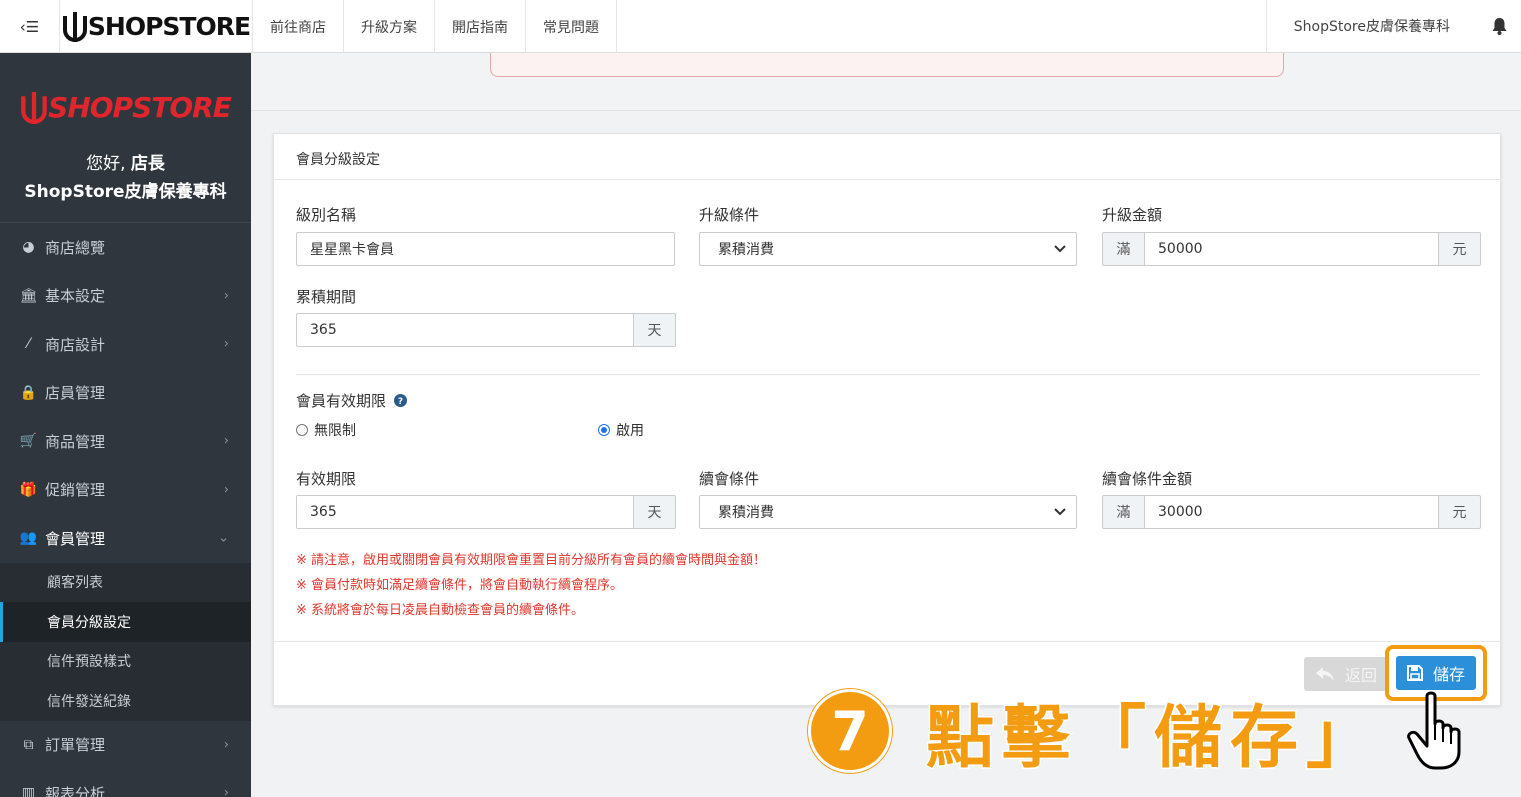 Image resolution: width=1521 pixels, height=797 pixels. What do you see at coordinates (323, 330) in the screenshot?
I see `period-value: 365` at bounding box center [323, 330].